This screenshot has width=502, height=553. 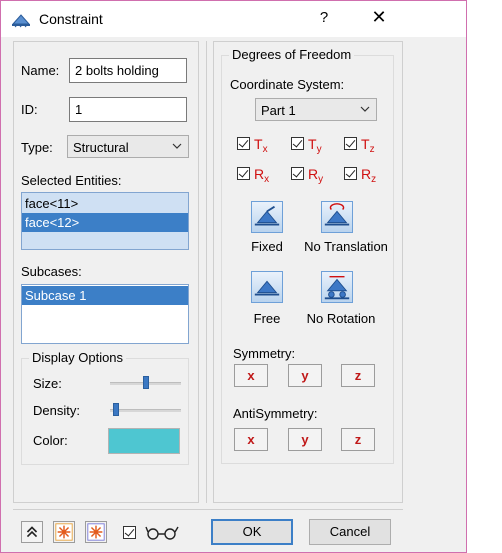 I want to click on tx-label: Tx, so click(x=261, y=145).